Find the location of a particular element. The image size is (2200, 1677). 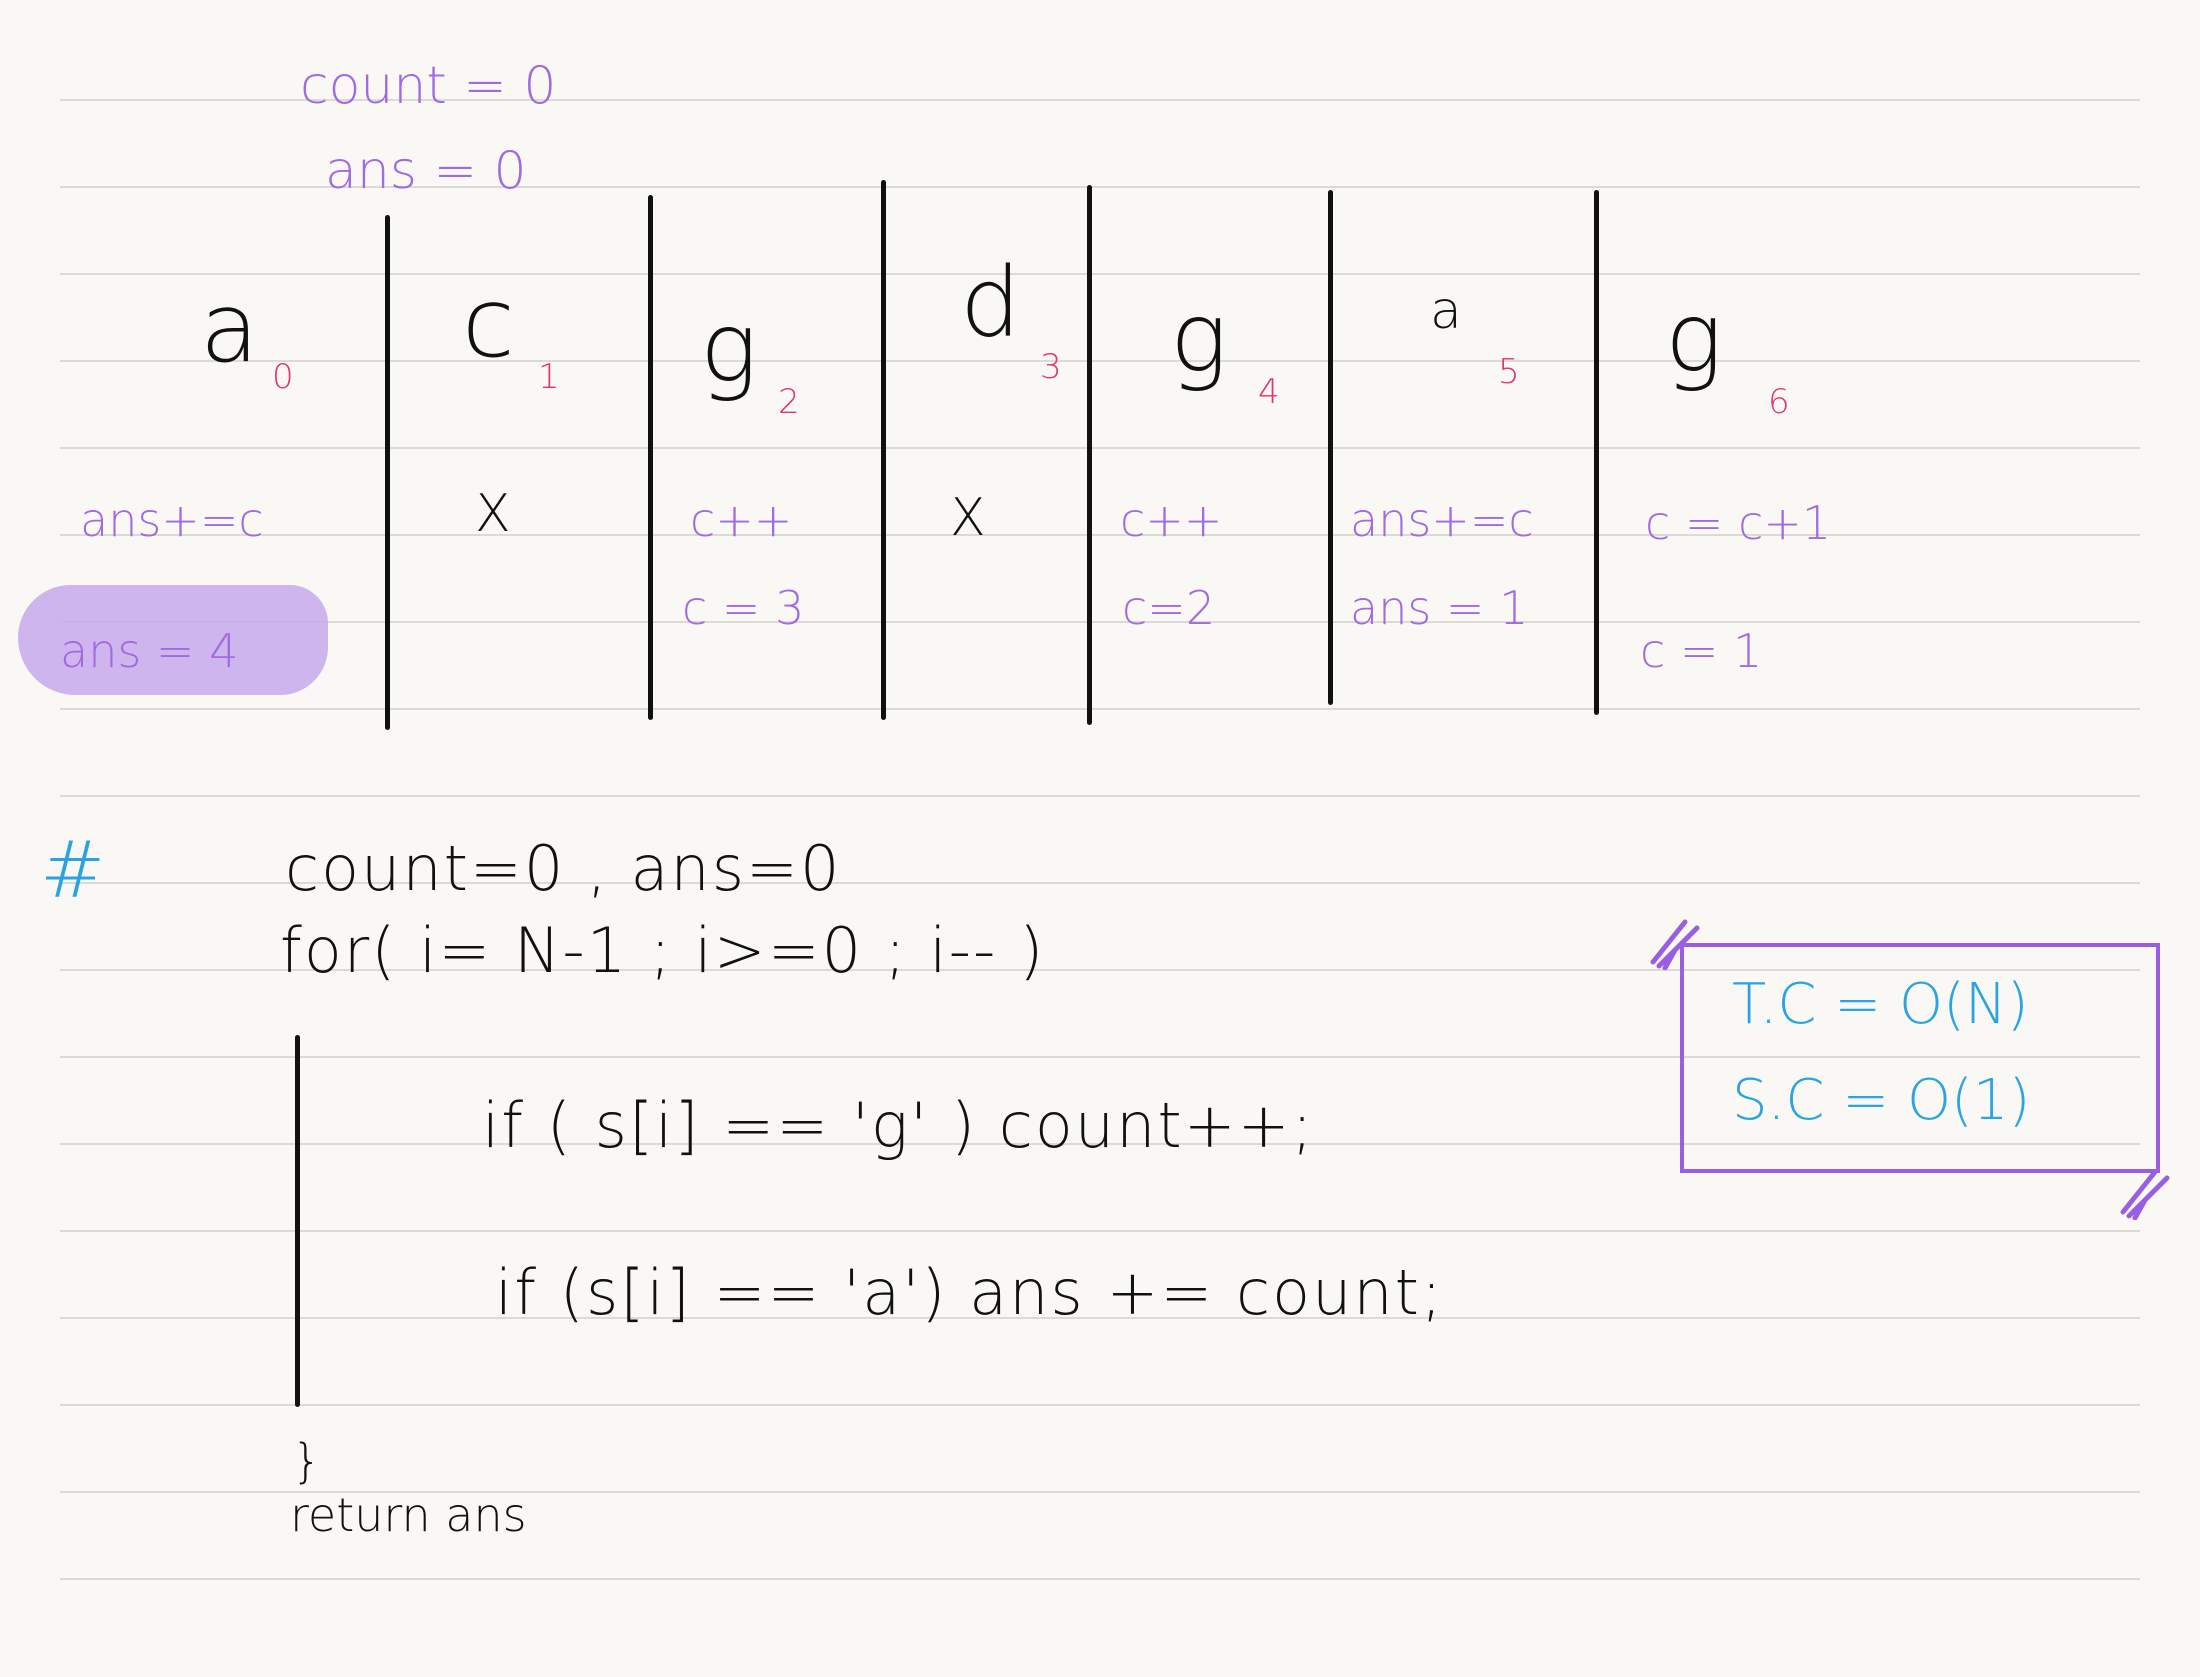

cell-char-c: c is located at coordinates (488, 323).